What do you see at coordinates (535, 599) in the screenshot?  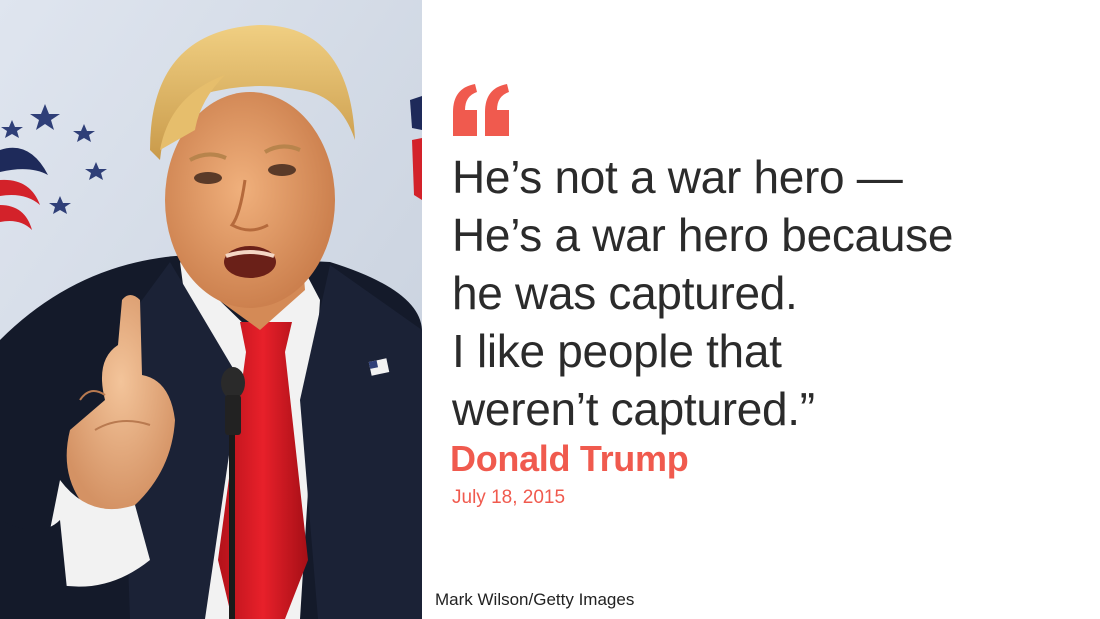 I see `photo-credit: Mark Wilson/Getty Images` at bounding box center [535, 599].